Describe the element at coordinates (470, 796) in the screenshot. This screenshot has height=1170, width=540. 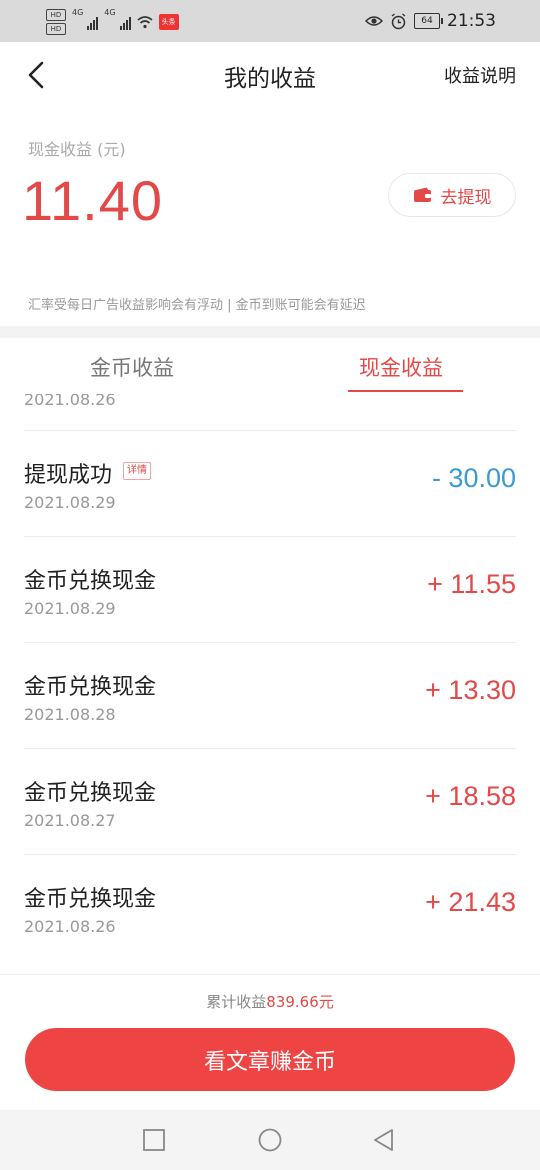
I see `record-amount: + 18.58` at that location.